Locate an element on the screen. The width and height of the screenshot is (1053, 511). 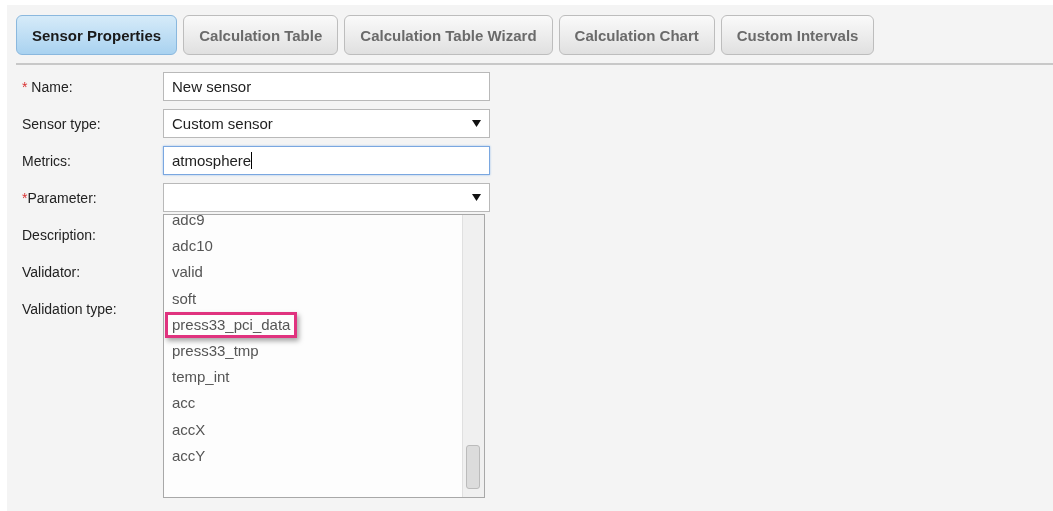
field-label: *Parameter: is located at coordinates (60, 197).